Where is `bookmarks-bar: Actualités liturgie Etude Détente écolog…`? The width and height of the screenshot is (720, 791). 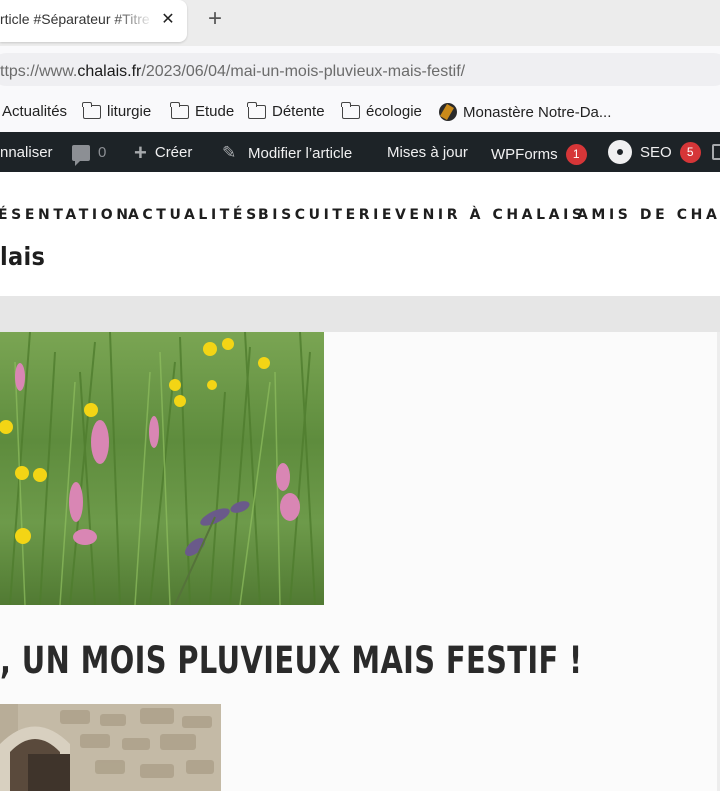 bookmarks-bar: Actualités liturgie Etude Détente écolog… is located at coordinates (360, 112).